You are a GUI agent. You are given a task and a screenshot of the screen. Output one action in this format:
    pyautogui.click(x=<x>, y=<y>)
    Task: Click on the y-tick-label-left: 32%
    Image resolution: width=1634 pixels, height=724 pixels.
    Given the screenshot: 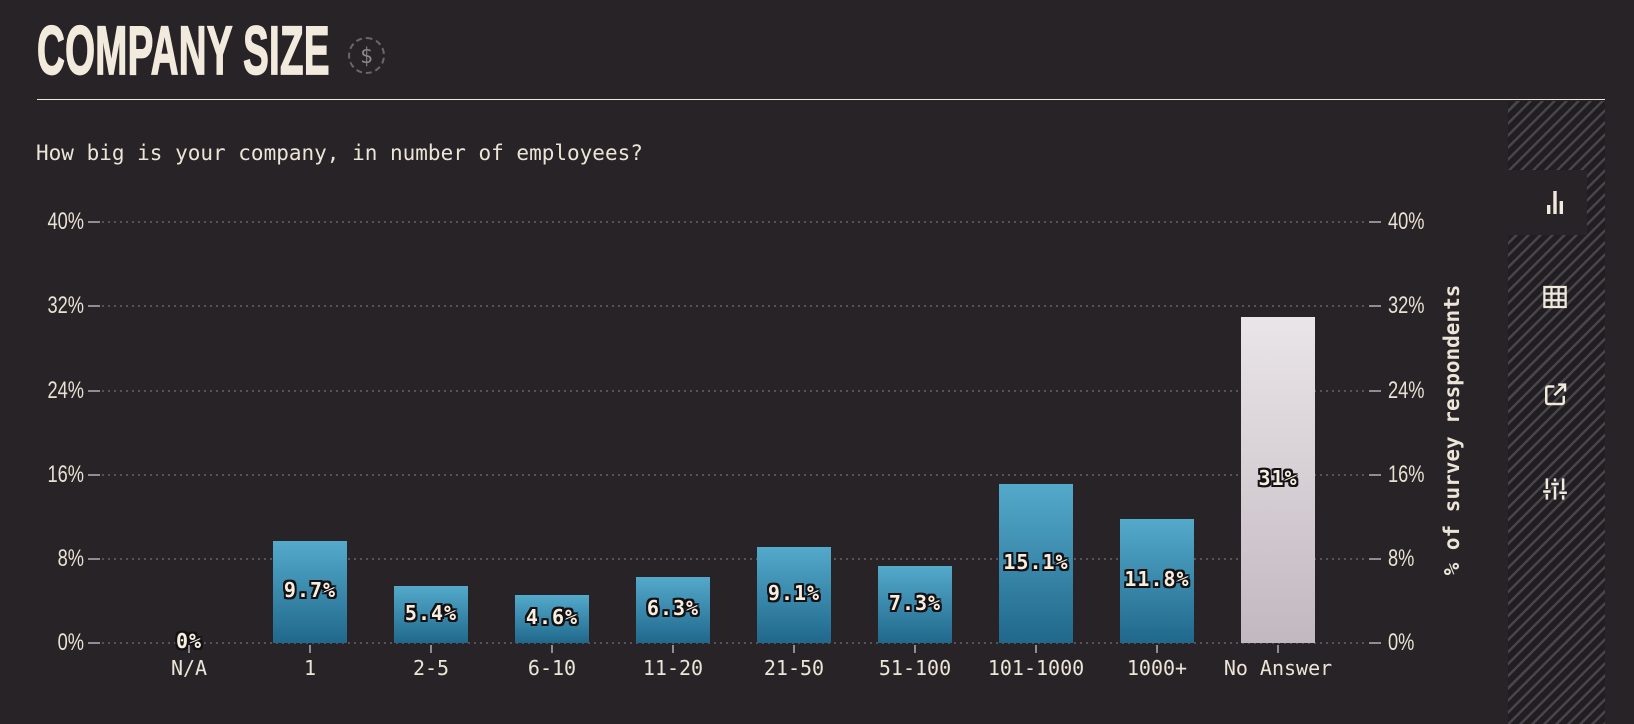 What is the action you would take?
    pyautogui.click(x=65, y=305)
    